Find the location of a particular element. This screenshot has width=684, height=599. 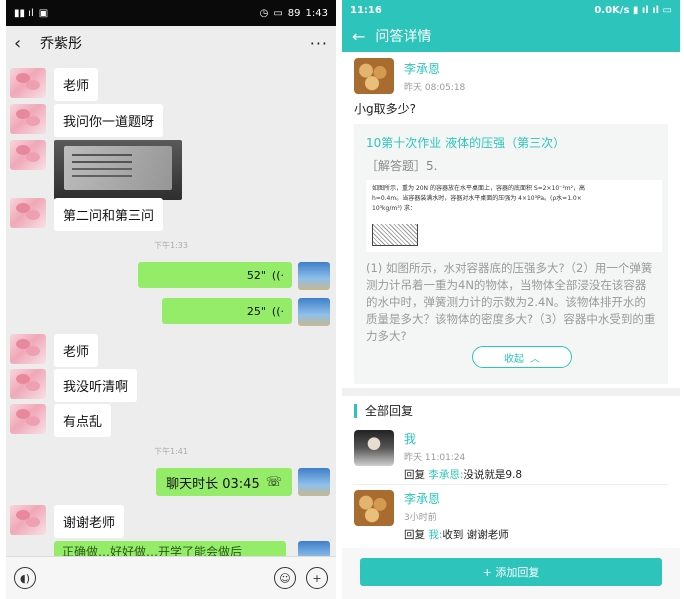

message-input is located at coordinates (155, 578).